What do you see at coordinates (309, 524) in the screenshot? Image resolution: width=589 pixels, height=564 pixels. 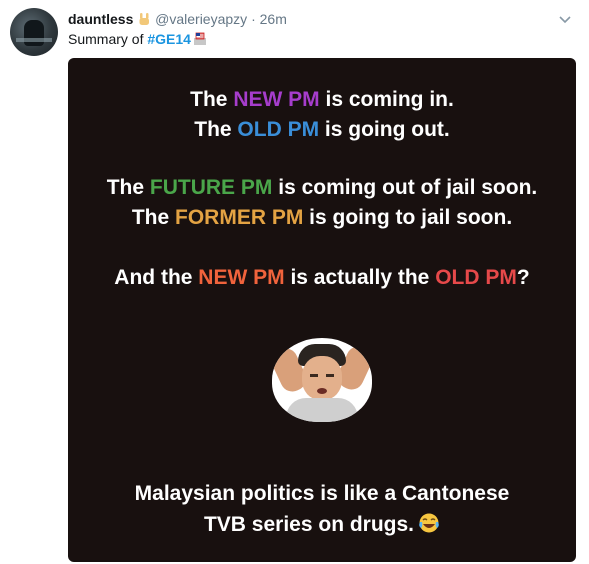 I see `l7-text: TVB series on drugs.` at bounding box center [309, 524].